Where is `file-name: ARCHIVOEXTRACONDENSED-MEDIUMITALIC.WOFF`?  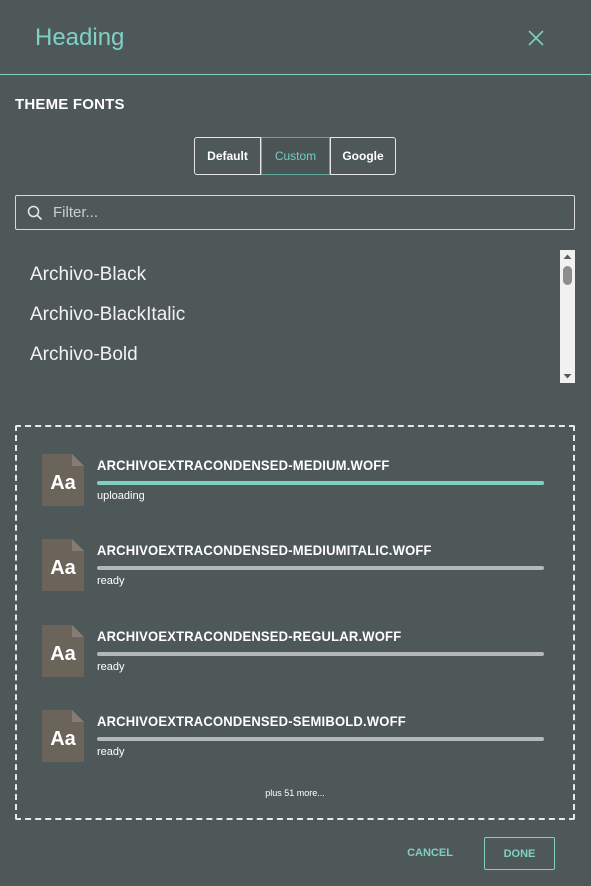
file-name: ARCHIVOEXTRACONDENSED-MEDIUMITALIC.WOFF is located at coordinates (264, 550).